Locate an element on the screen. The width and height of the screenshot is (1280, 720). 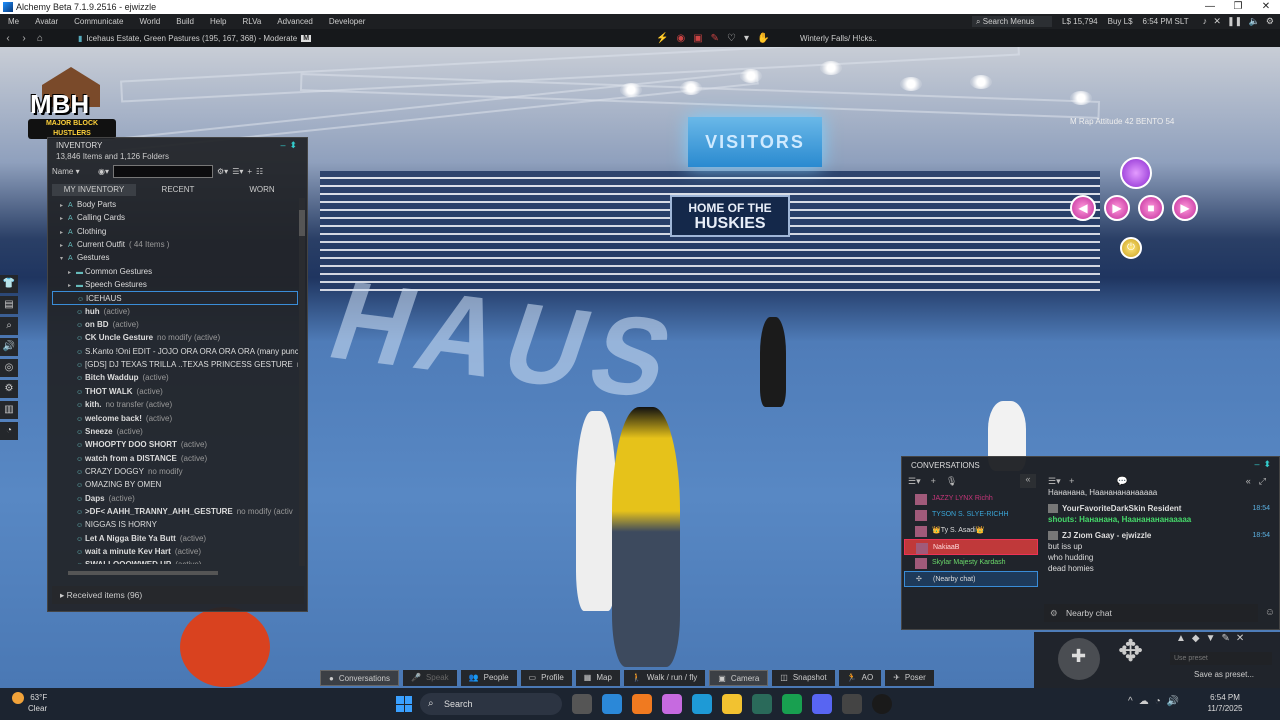
settings-gear-icon is located at coordinates (852, 704).